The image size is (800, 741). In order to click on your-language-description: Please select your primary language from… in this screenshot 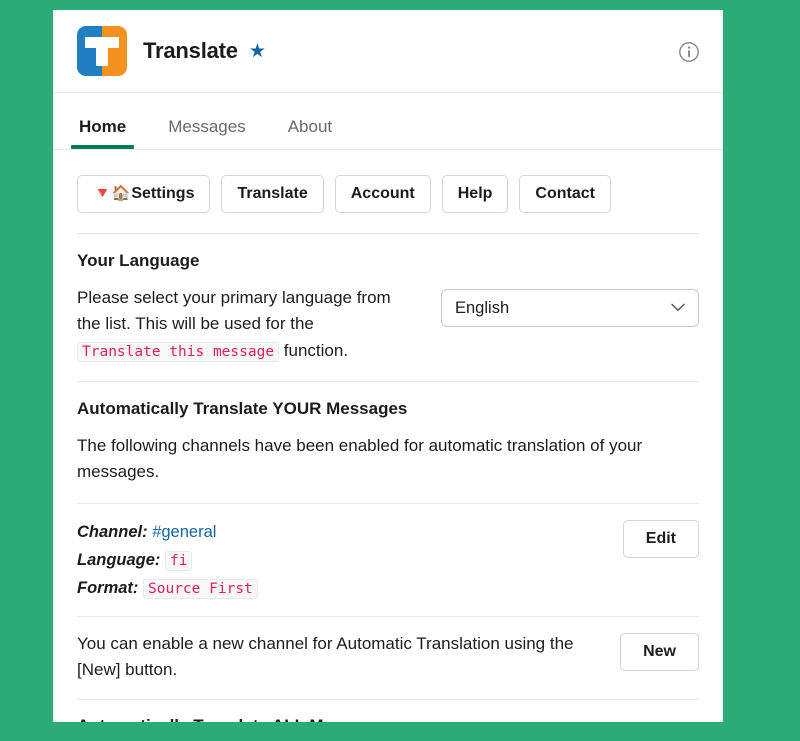, I will do `click(242, 324)`.